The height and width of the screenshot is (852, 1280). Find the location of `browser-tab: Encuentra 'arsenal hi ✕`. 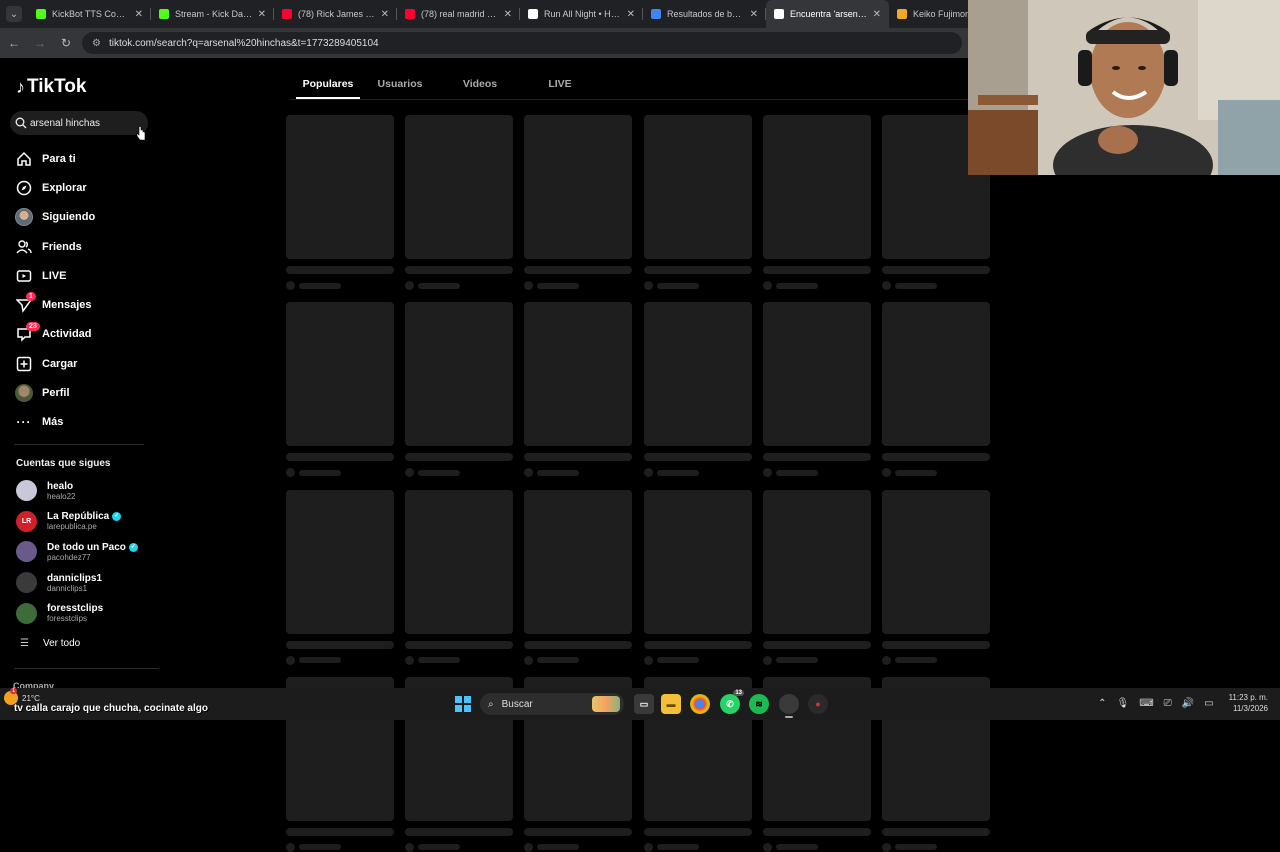

browser-tab: Encuentra 'arsenal hi ✕ is located at coordinates (827, 14).